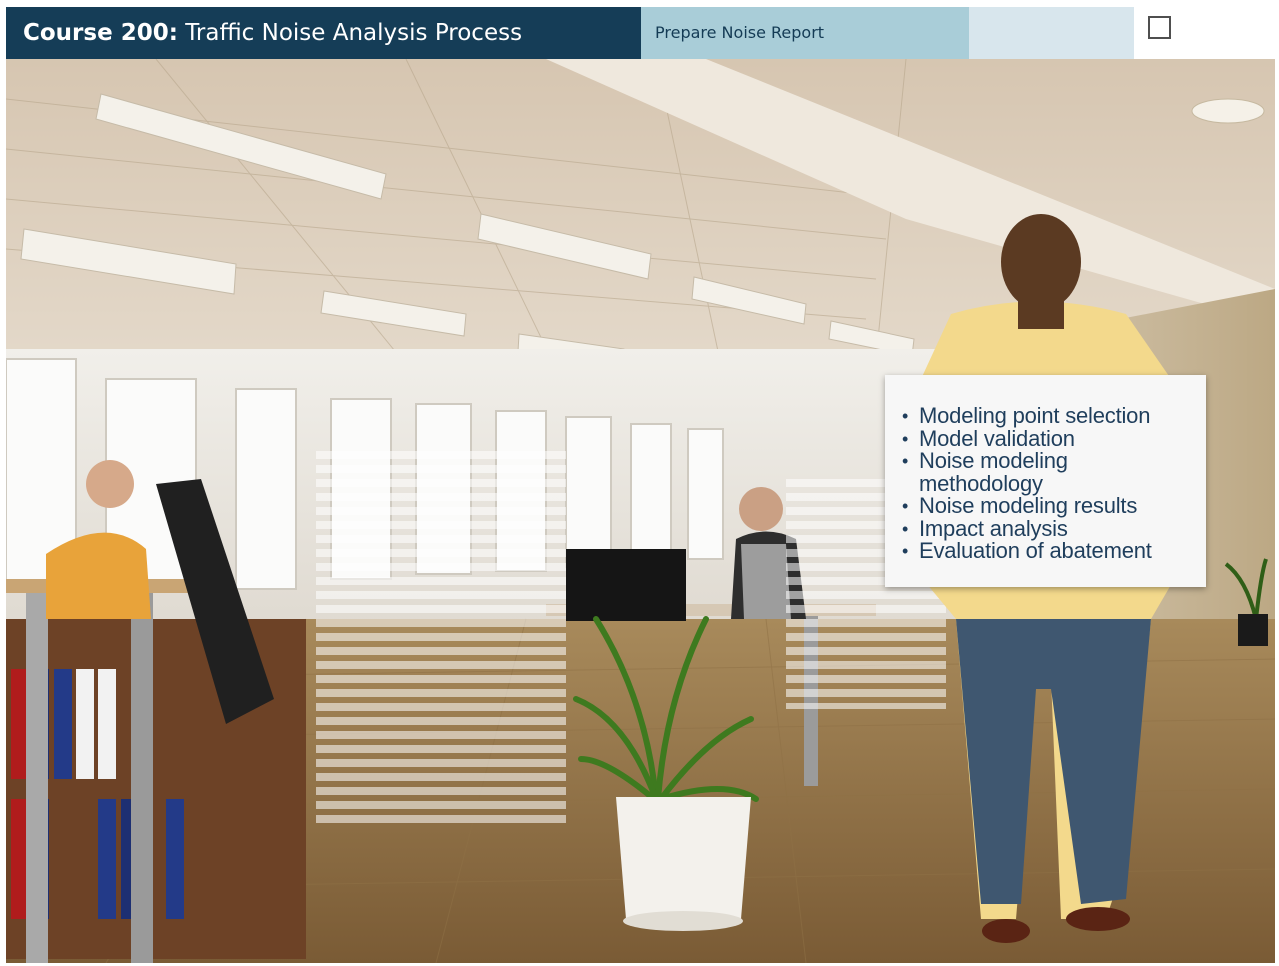 The height and width of the screenshot is (966, 1279). What do you see at coordinates (354, 33) in the screenshot?
I see `course-title: Traffic Noise Analysis Process` at bounding box center [354, 33].